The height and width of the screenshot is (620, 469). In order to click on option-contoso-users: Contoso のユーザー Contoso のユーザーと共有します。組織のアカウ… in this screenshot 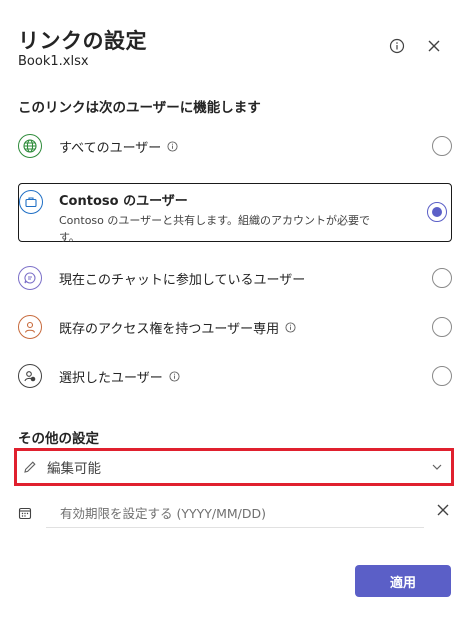, I will do `click(235, 213)`.